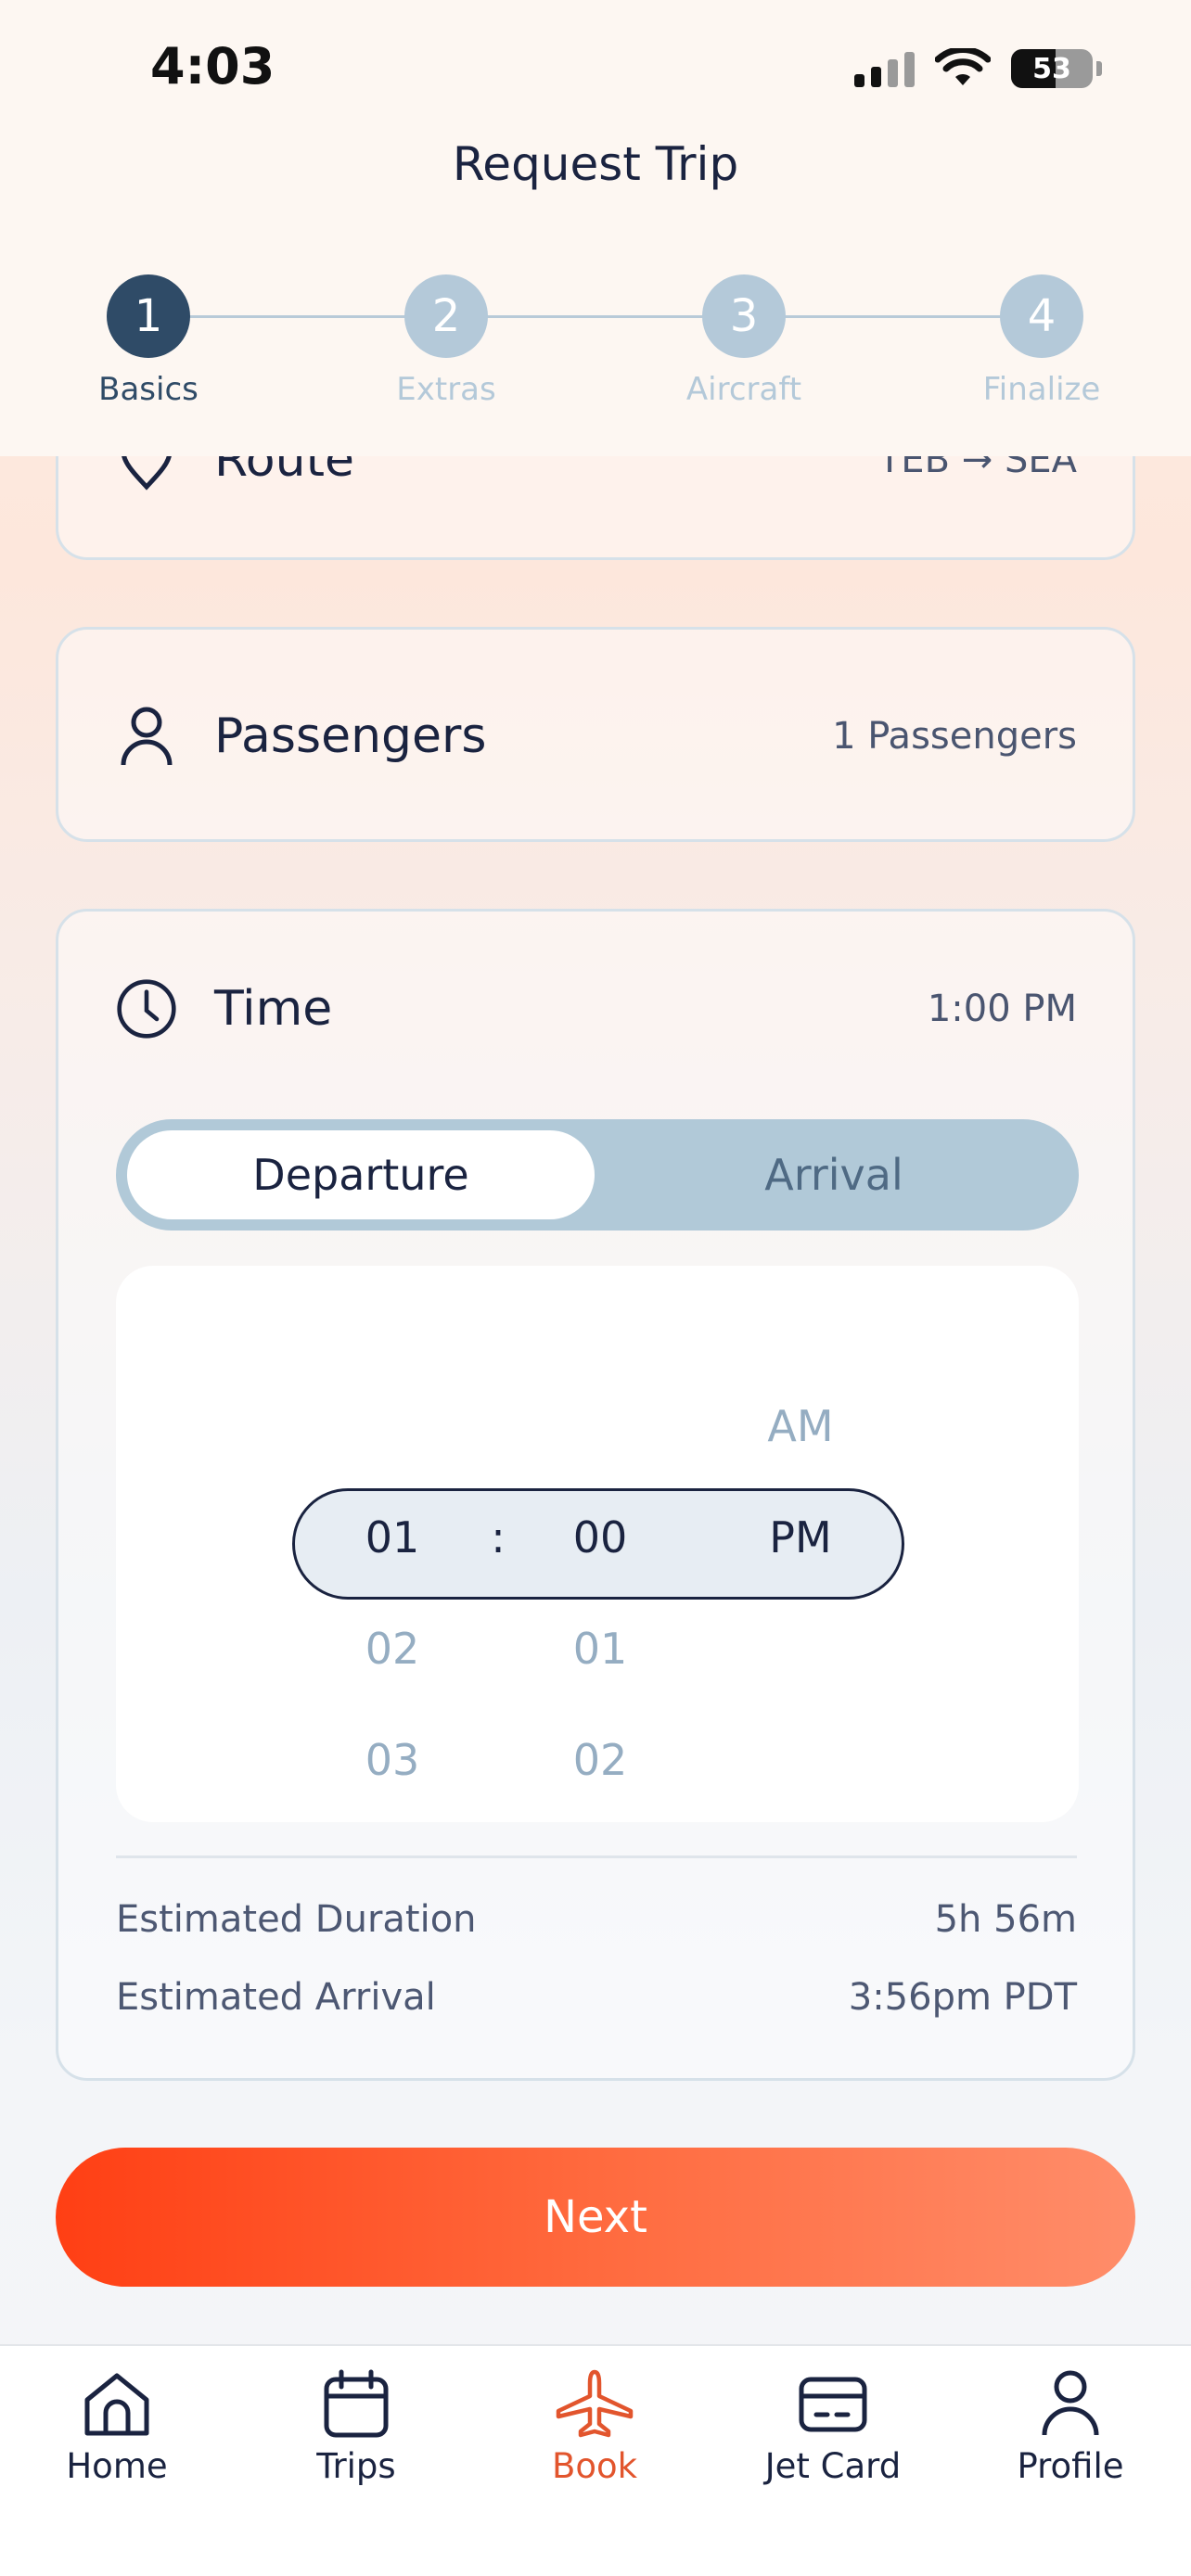 Image resolution: width=1191 pixels, height=2576 pixels. What do you see at coordinates (600, 1537) in the screenshot?
I see `minute-selected: 00` at bounding box center [600, 1537].